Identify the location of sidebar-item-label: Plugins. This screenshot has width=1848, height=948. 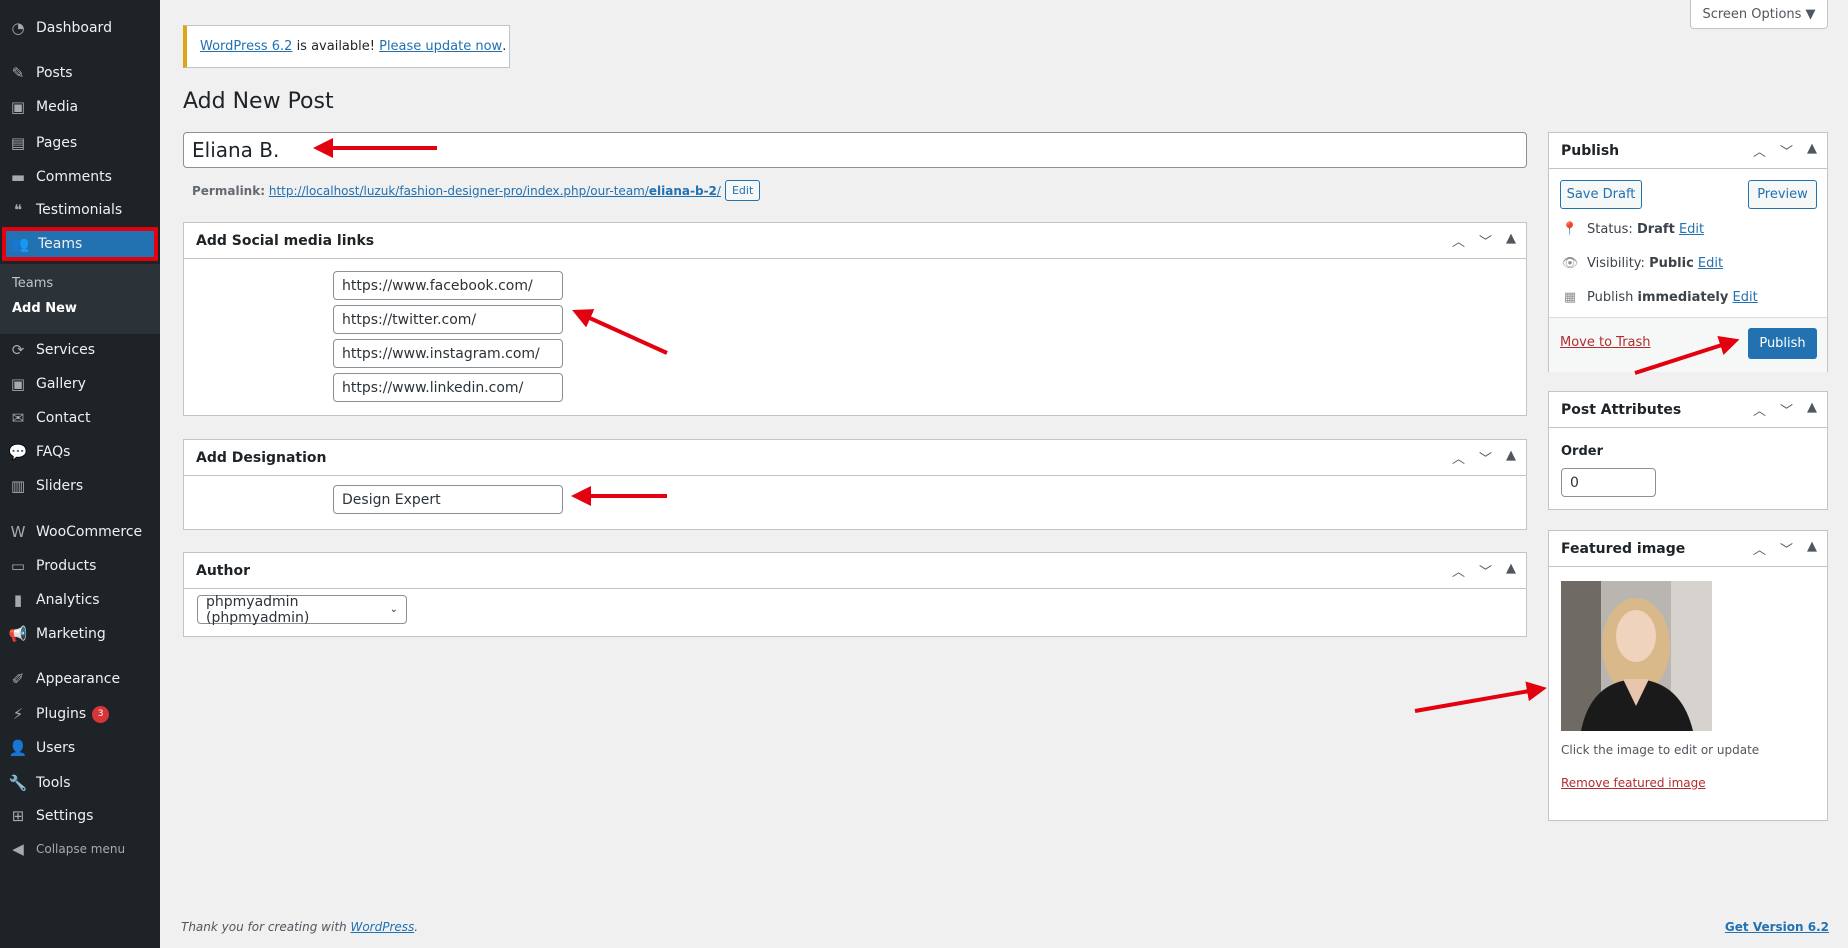
(61, 714).